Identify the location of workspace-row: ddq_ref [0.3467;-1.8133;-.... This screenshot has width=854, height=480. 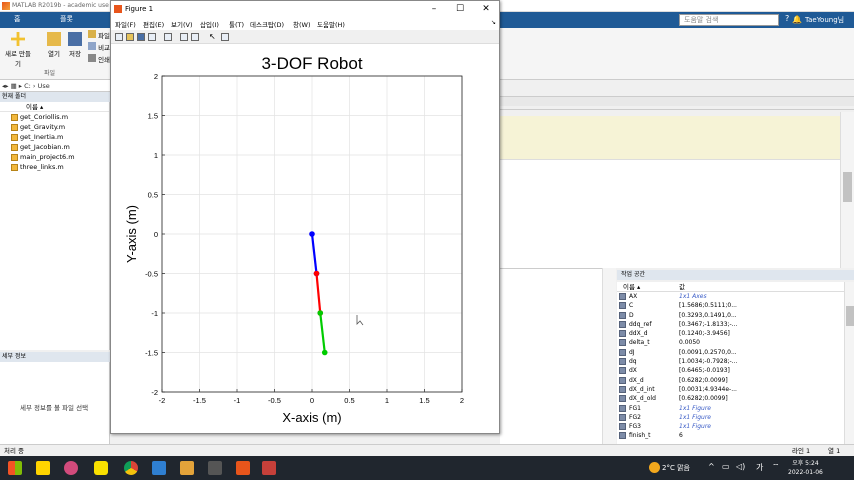
(730, 324).